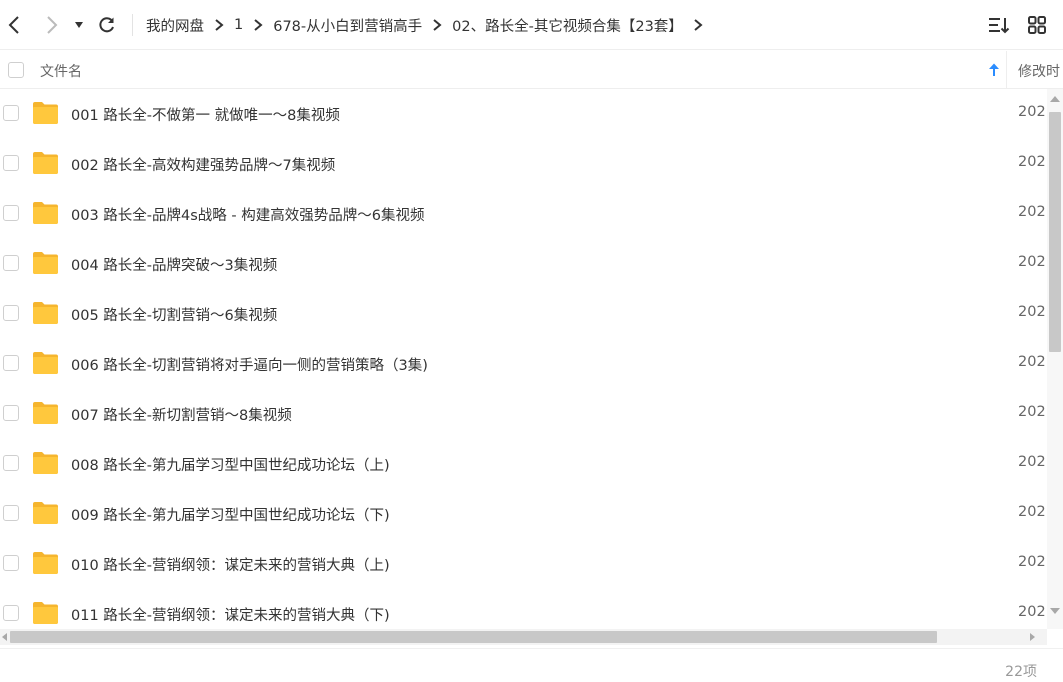  I want to click on sort-list-icon, so click(999, 26).